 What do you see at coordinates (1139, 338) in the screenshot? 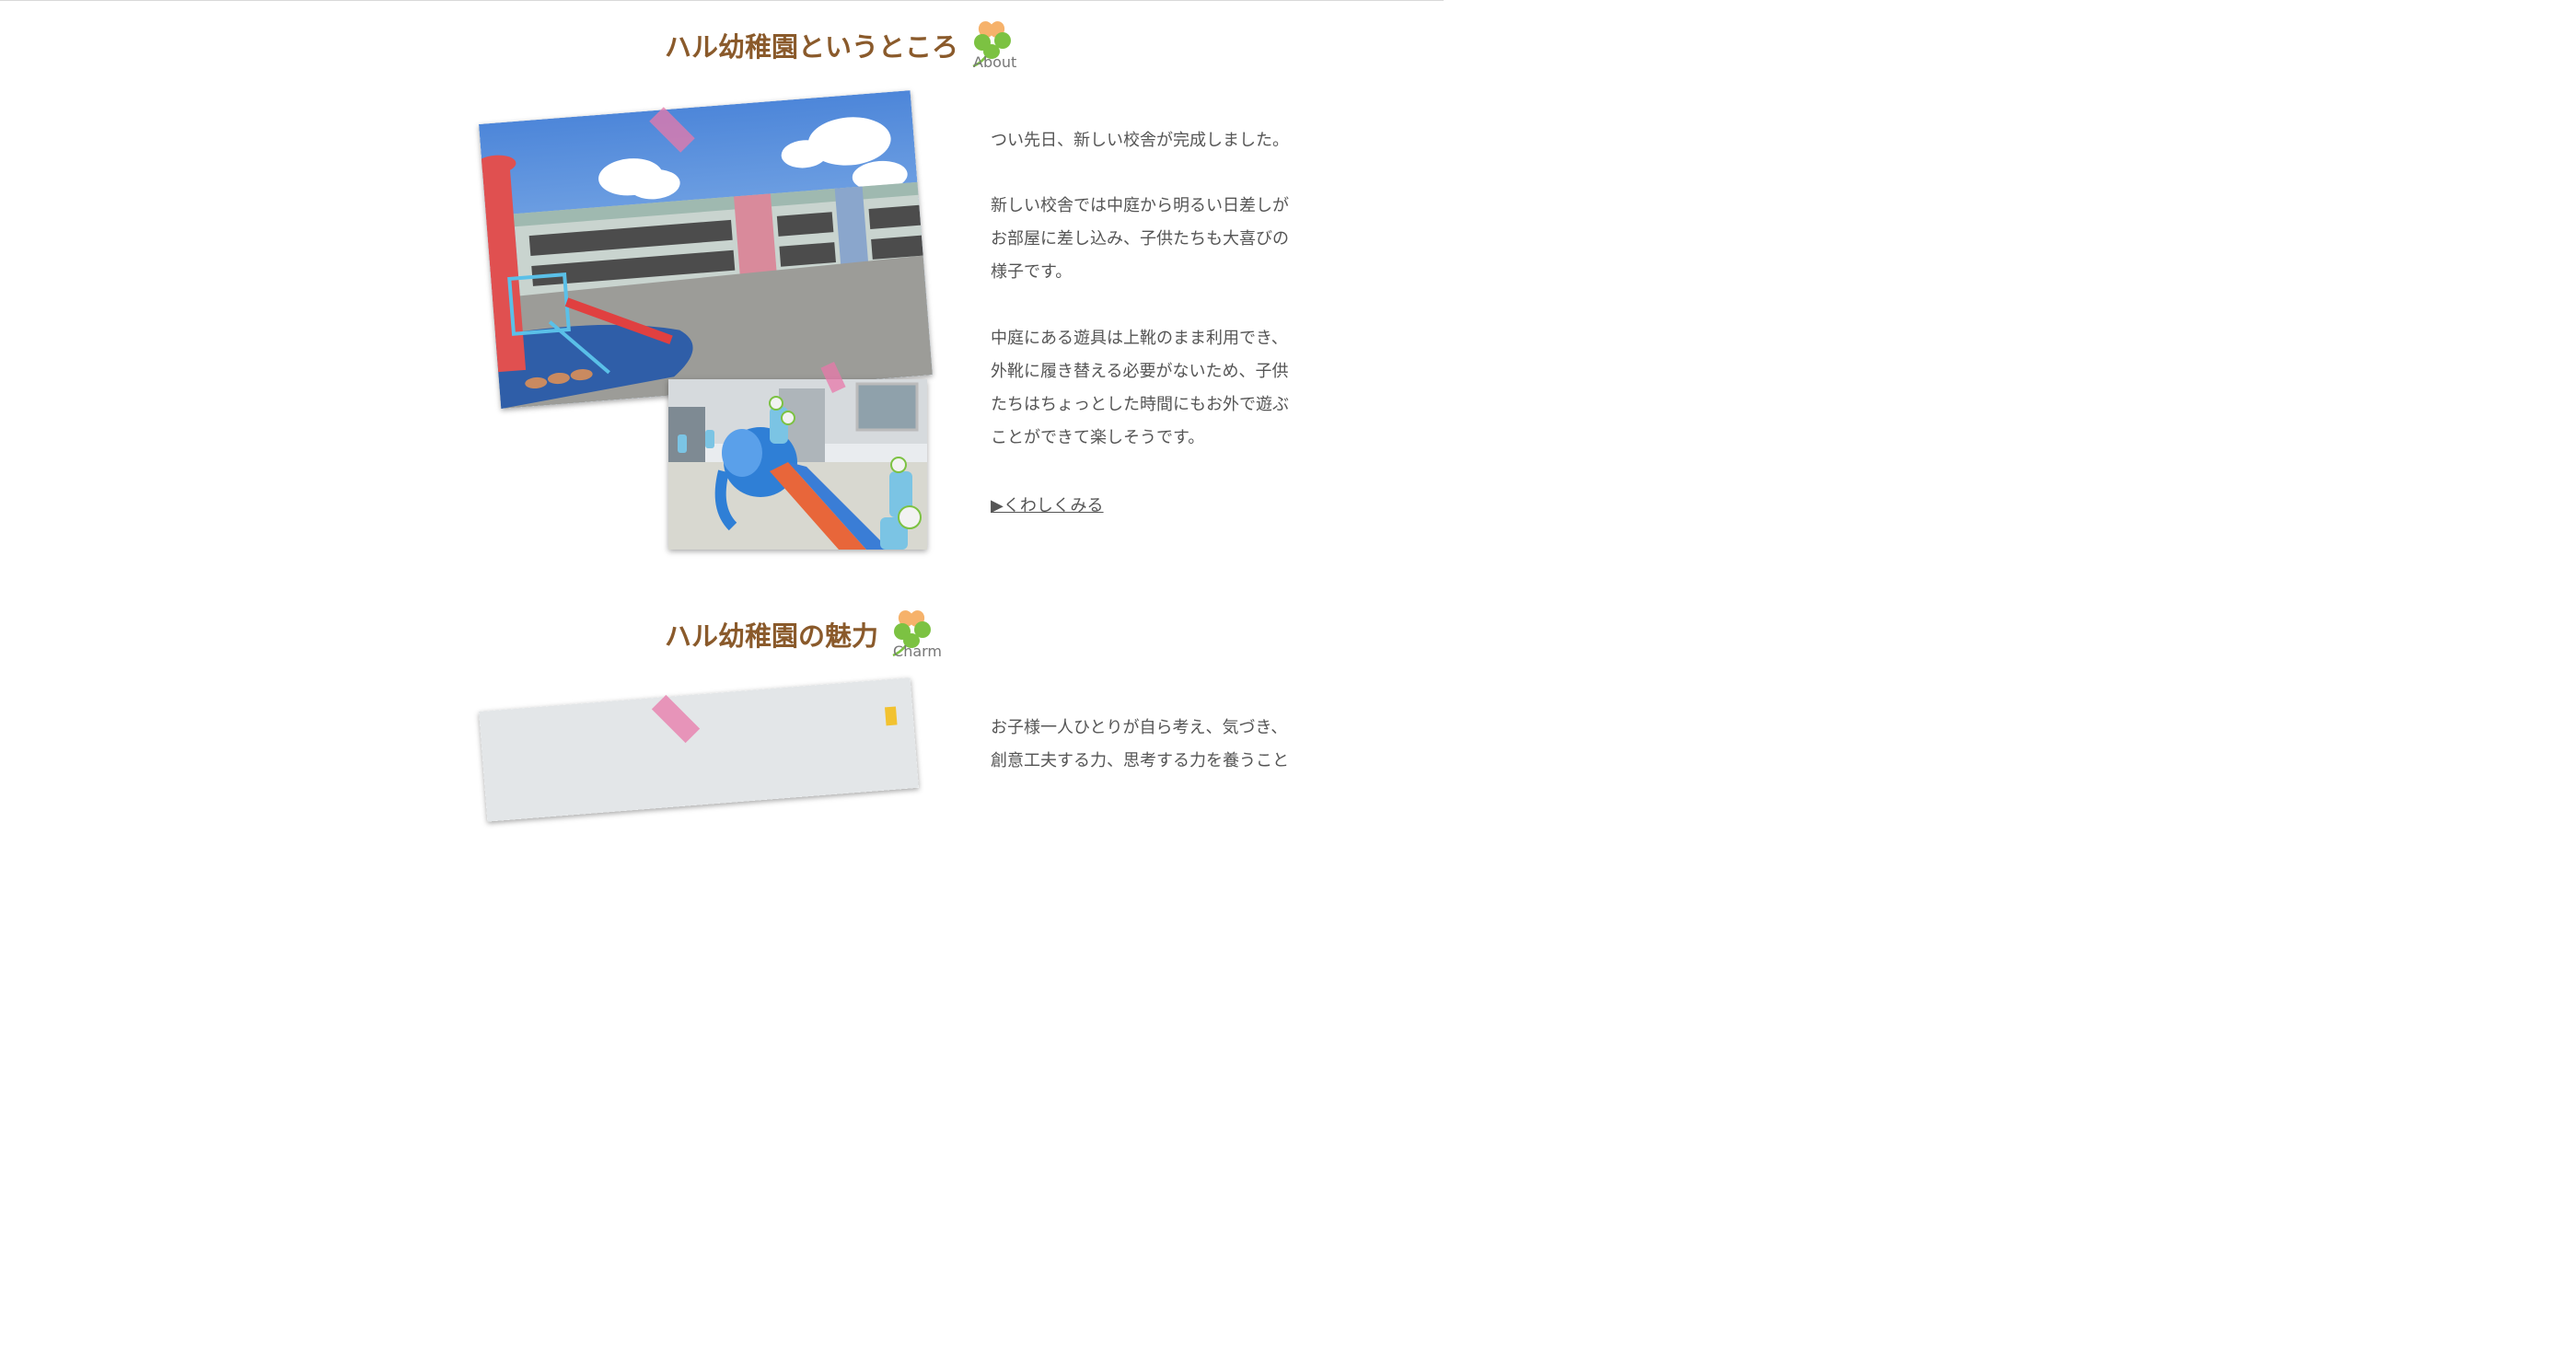
I see `about-line: 中庭にある遊具は上靴のまま利用でき、` at bounding box center [1139, 338].